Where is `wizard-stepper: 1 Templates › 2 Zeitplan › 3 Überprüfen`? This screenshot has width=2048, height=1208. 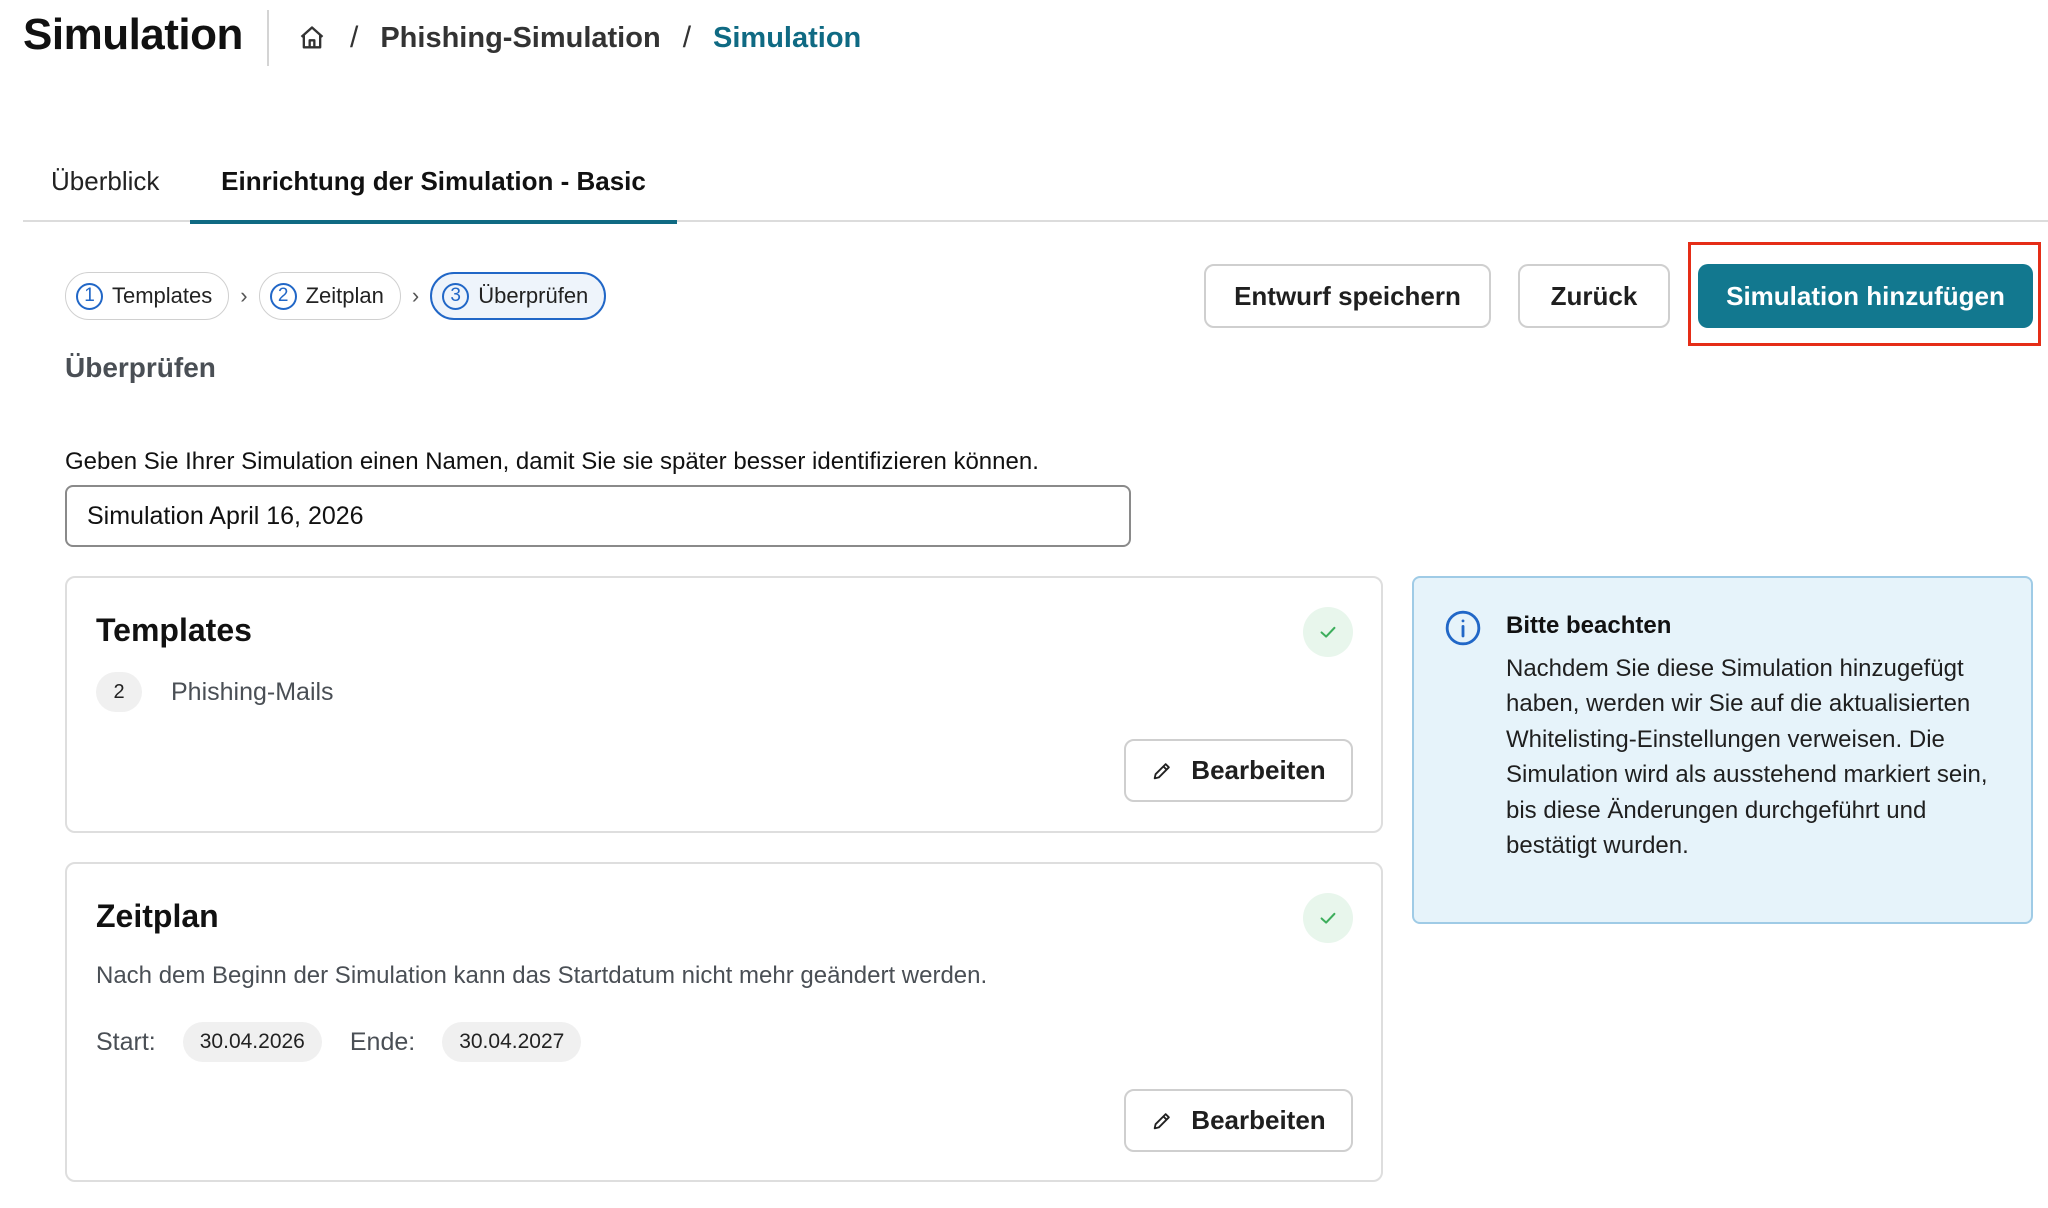
wizard-stepper: 1 Templates › 2 Zeitplan › 3 Überprüfen is located at coordinates (336, 296).